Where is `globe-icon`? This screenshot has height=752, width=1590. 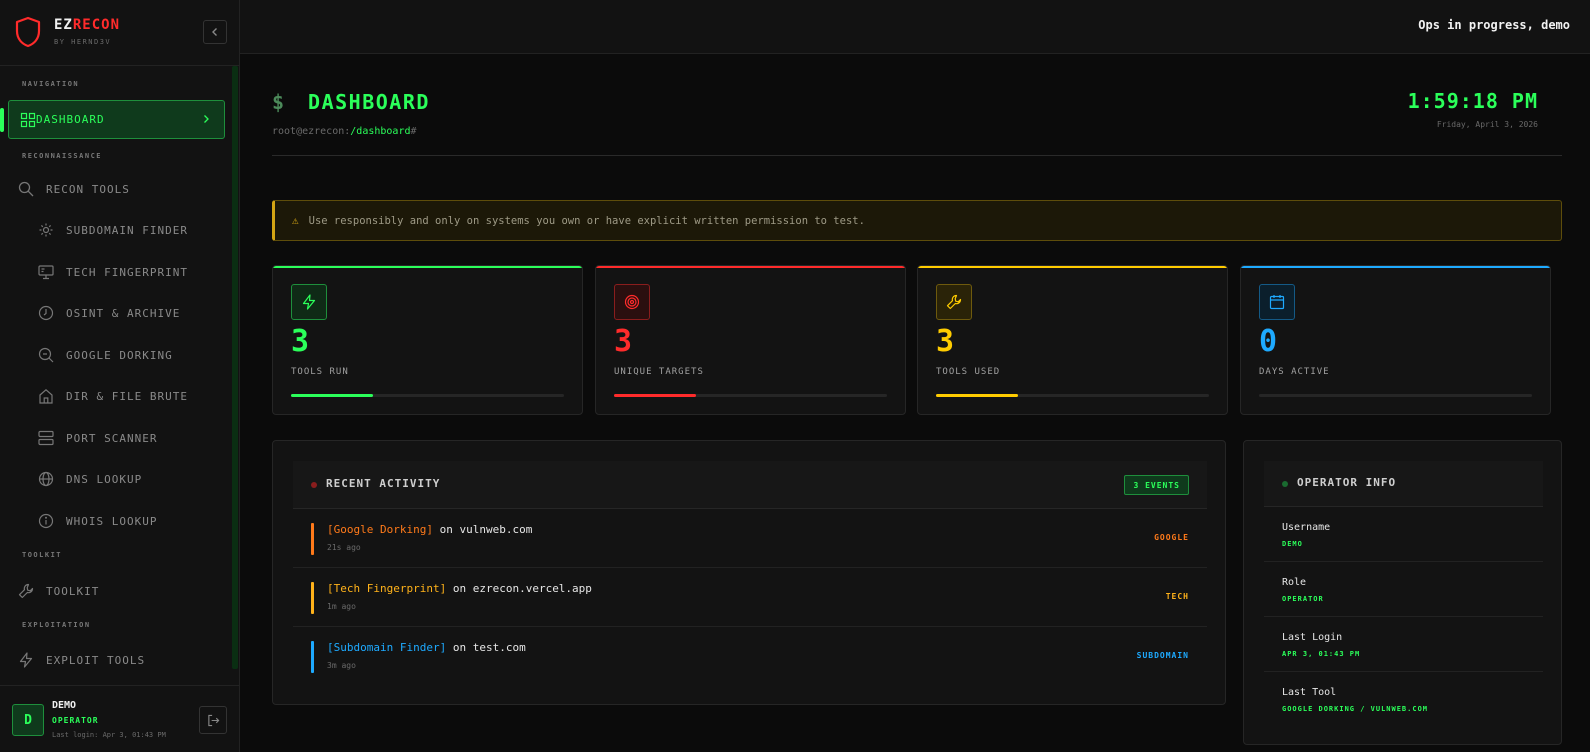 globe-icon is located at coordinates (46, 479).